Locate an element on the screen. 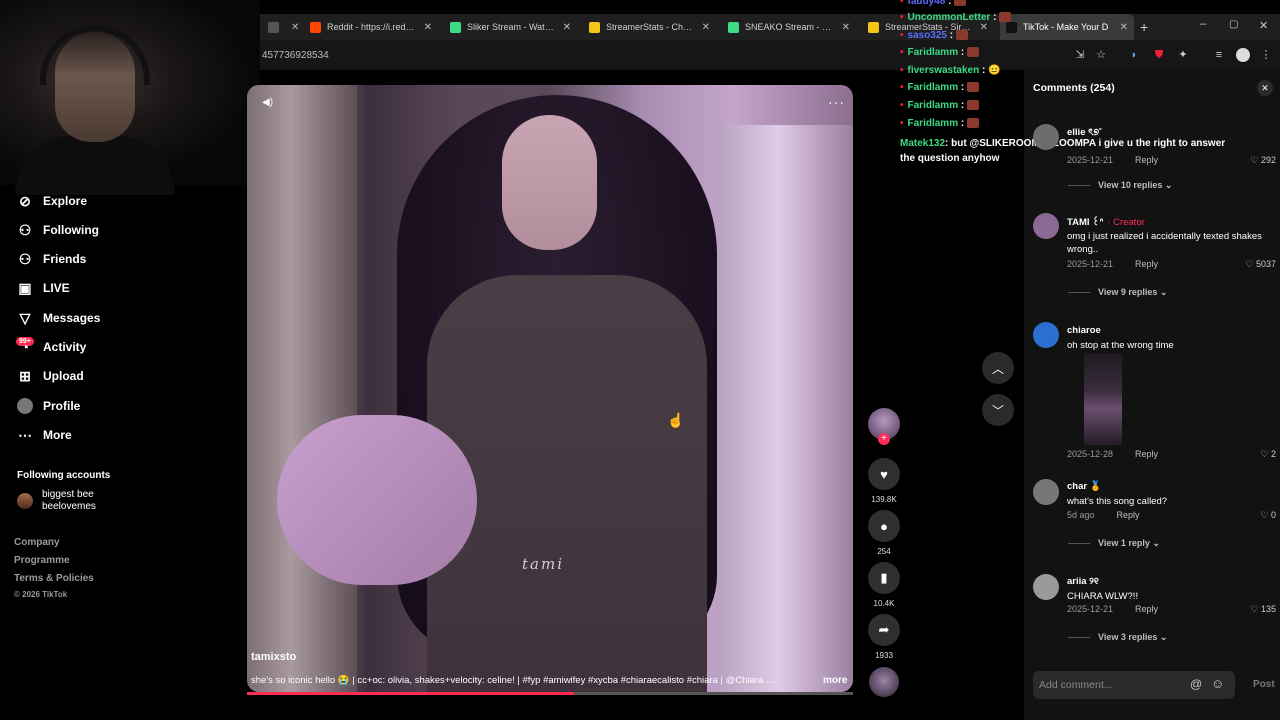  view-replies-button: View 3 replies ⌄ is located at coordinates (1117, 637).